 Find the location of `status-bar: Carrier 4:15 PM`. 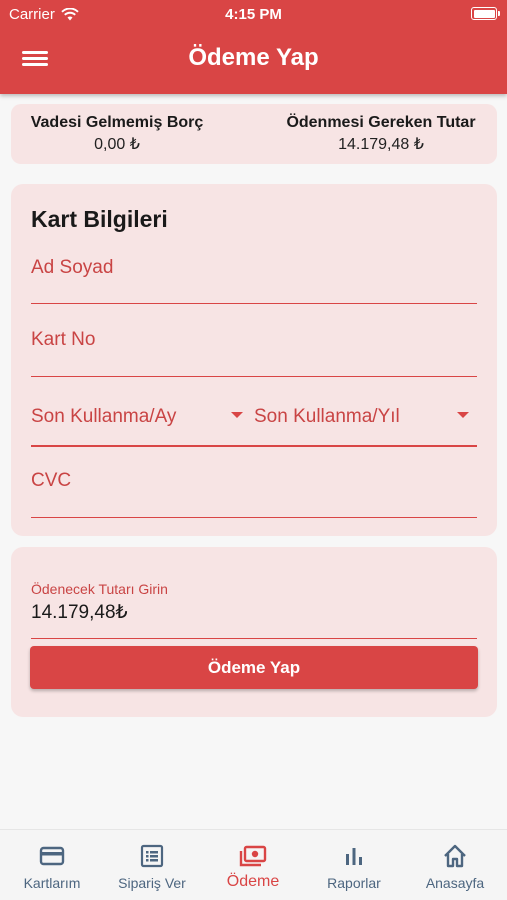

status-bar: Carrier 4:15 PM is located at coordinates (253, 14).